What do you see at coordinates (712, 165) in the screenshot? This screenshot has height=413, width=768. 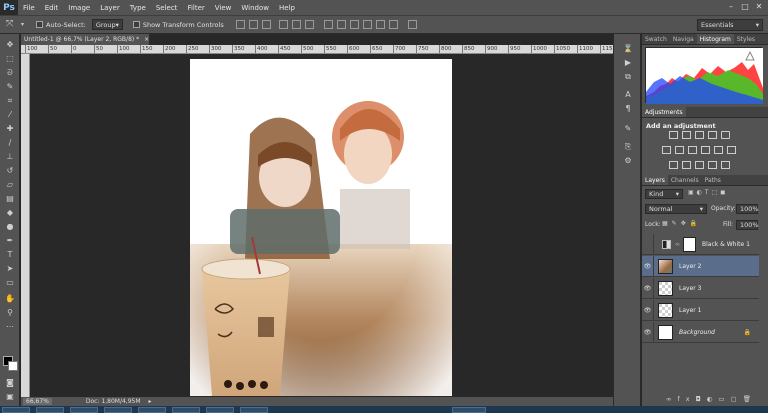 I see `gradient-map-icon` at bounding box center [712, 165].